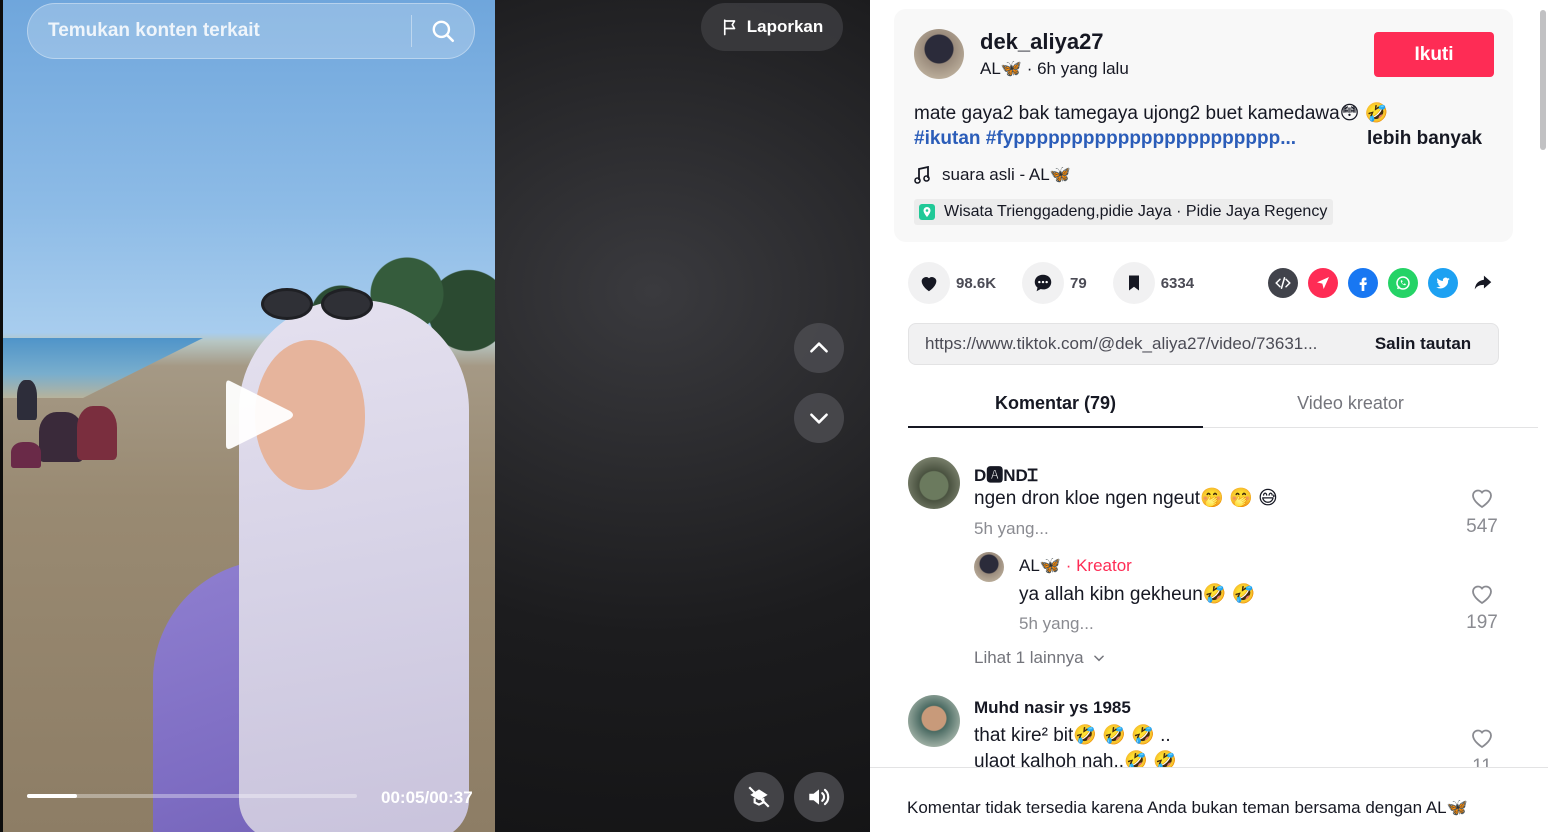 The width and height of the screenshot is (1548, 832). What do you see at coordinates (785, 26) in the screenshot?
I see `report-label: Laporkan` at bounding box center [785, 26].